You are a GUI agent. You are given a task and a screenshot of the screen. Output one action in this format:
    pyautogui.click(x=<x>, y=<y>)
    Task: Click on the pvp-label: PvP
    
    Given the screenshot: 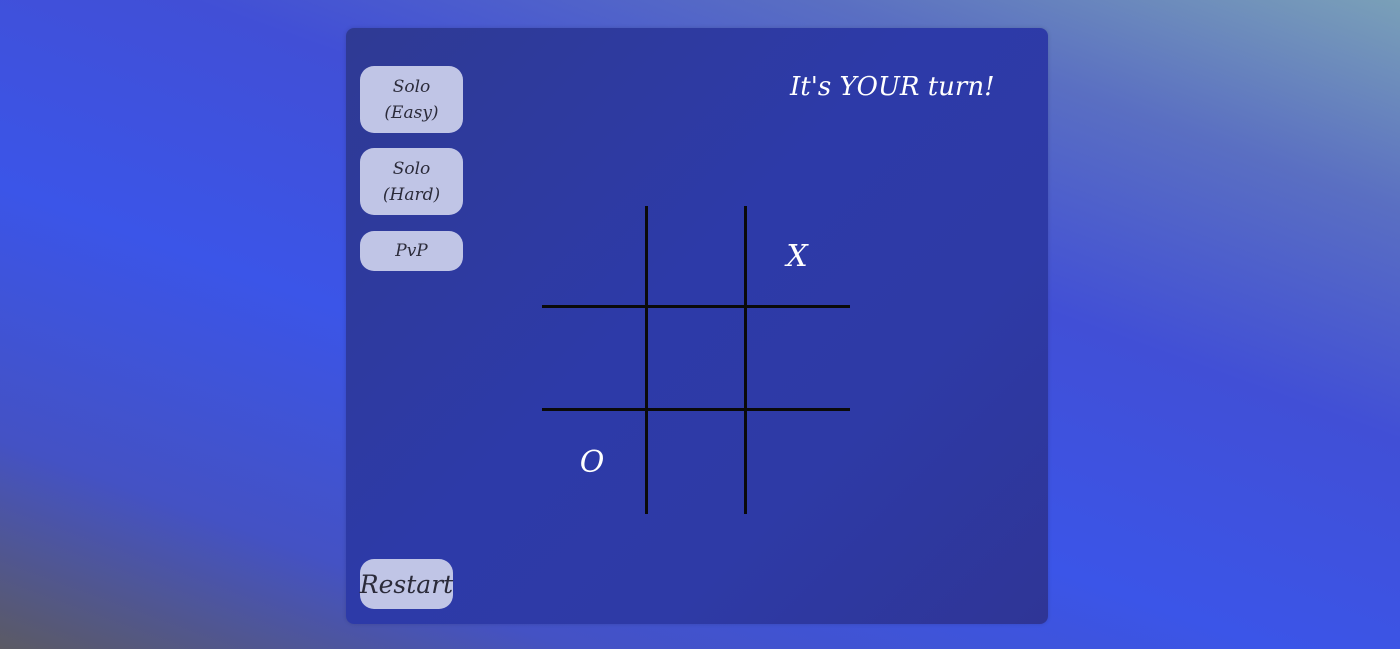 What is the action you would take?
    pyautogui.click(x=411, y=251)
    